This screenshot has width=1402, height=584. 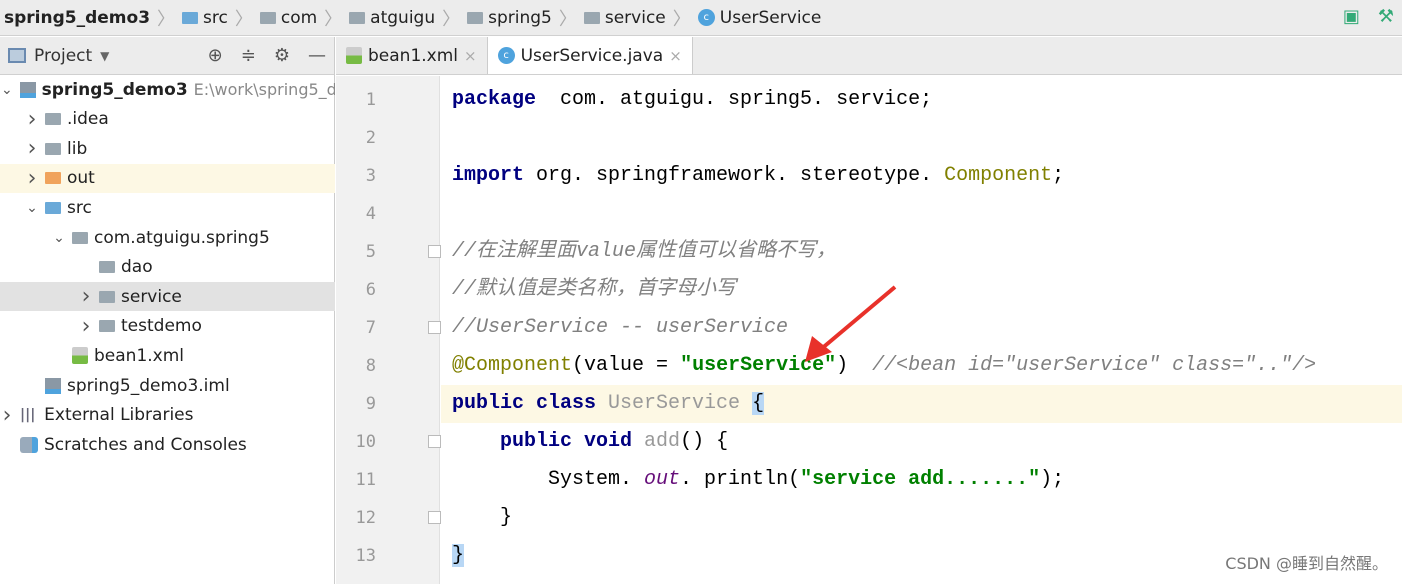 What do you see at coordinates (1306, 563) in the screenshot?
I see `watermark: CSDN @睡到自然醒。` at bounding box center [1306, 563].